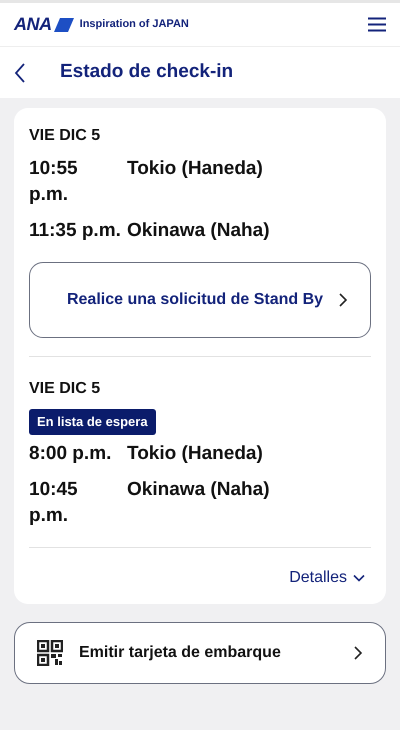  Describe the element at coordinates (64, 25) in the screenshot. I see `logo-stripe-icon` at that location.